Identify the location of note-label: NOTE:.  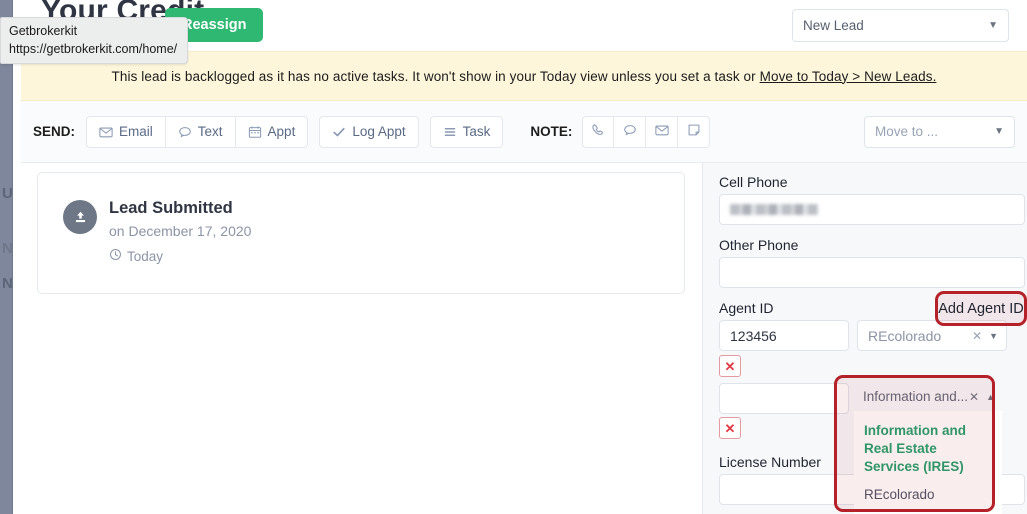
(551, 131).